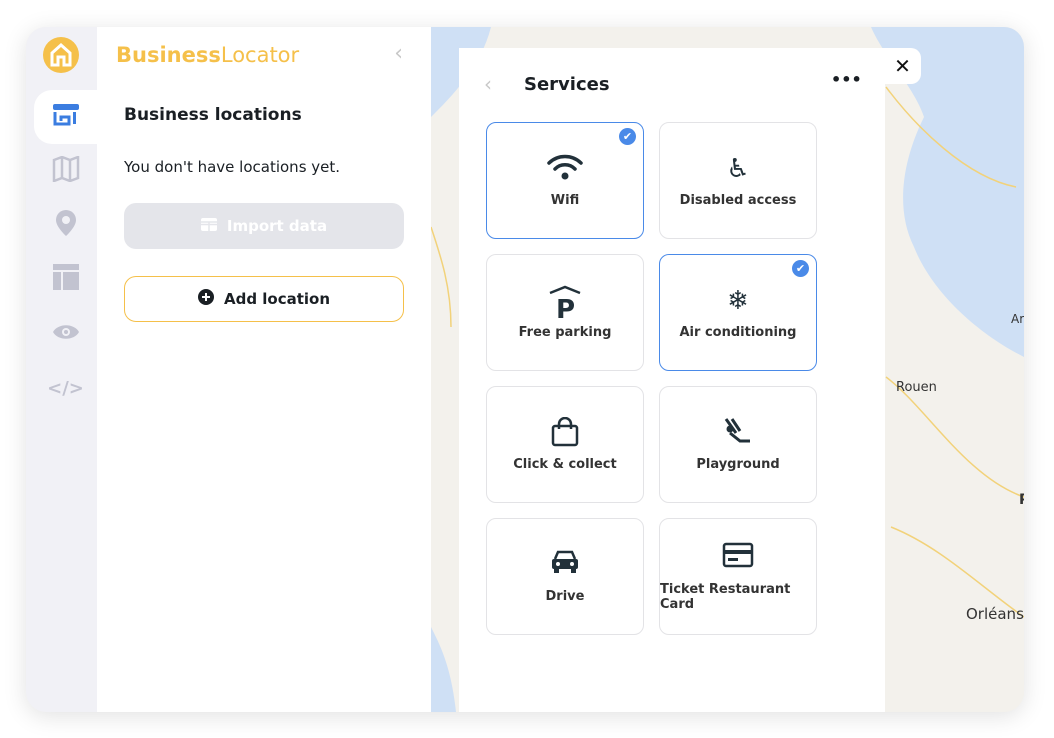 Image resolution: width=1054 pixels, height=738 pixels. I want to click on snowflake-icon: ❄, so click(738, 301).